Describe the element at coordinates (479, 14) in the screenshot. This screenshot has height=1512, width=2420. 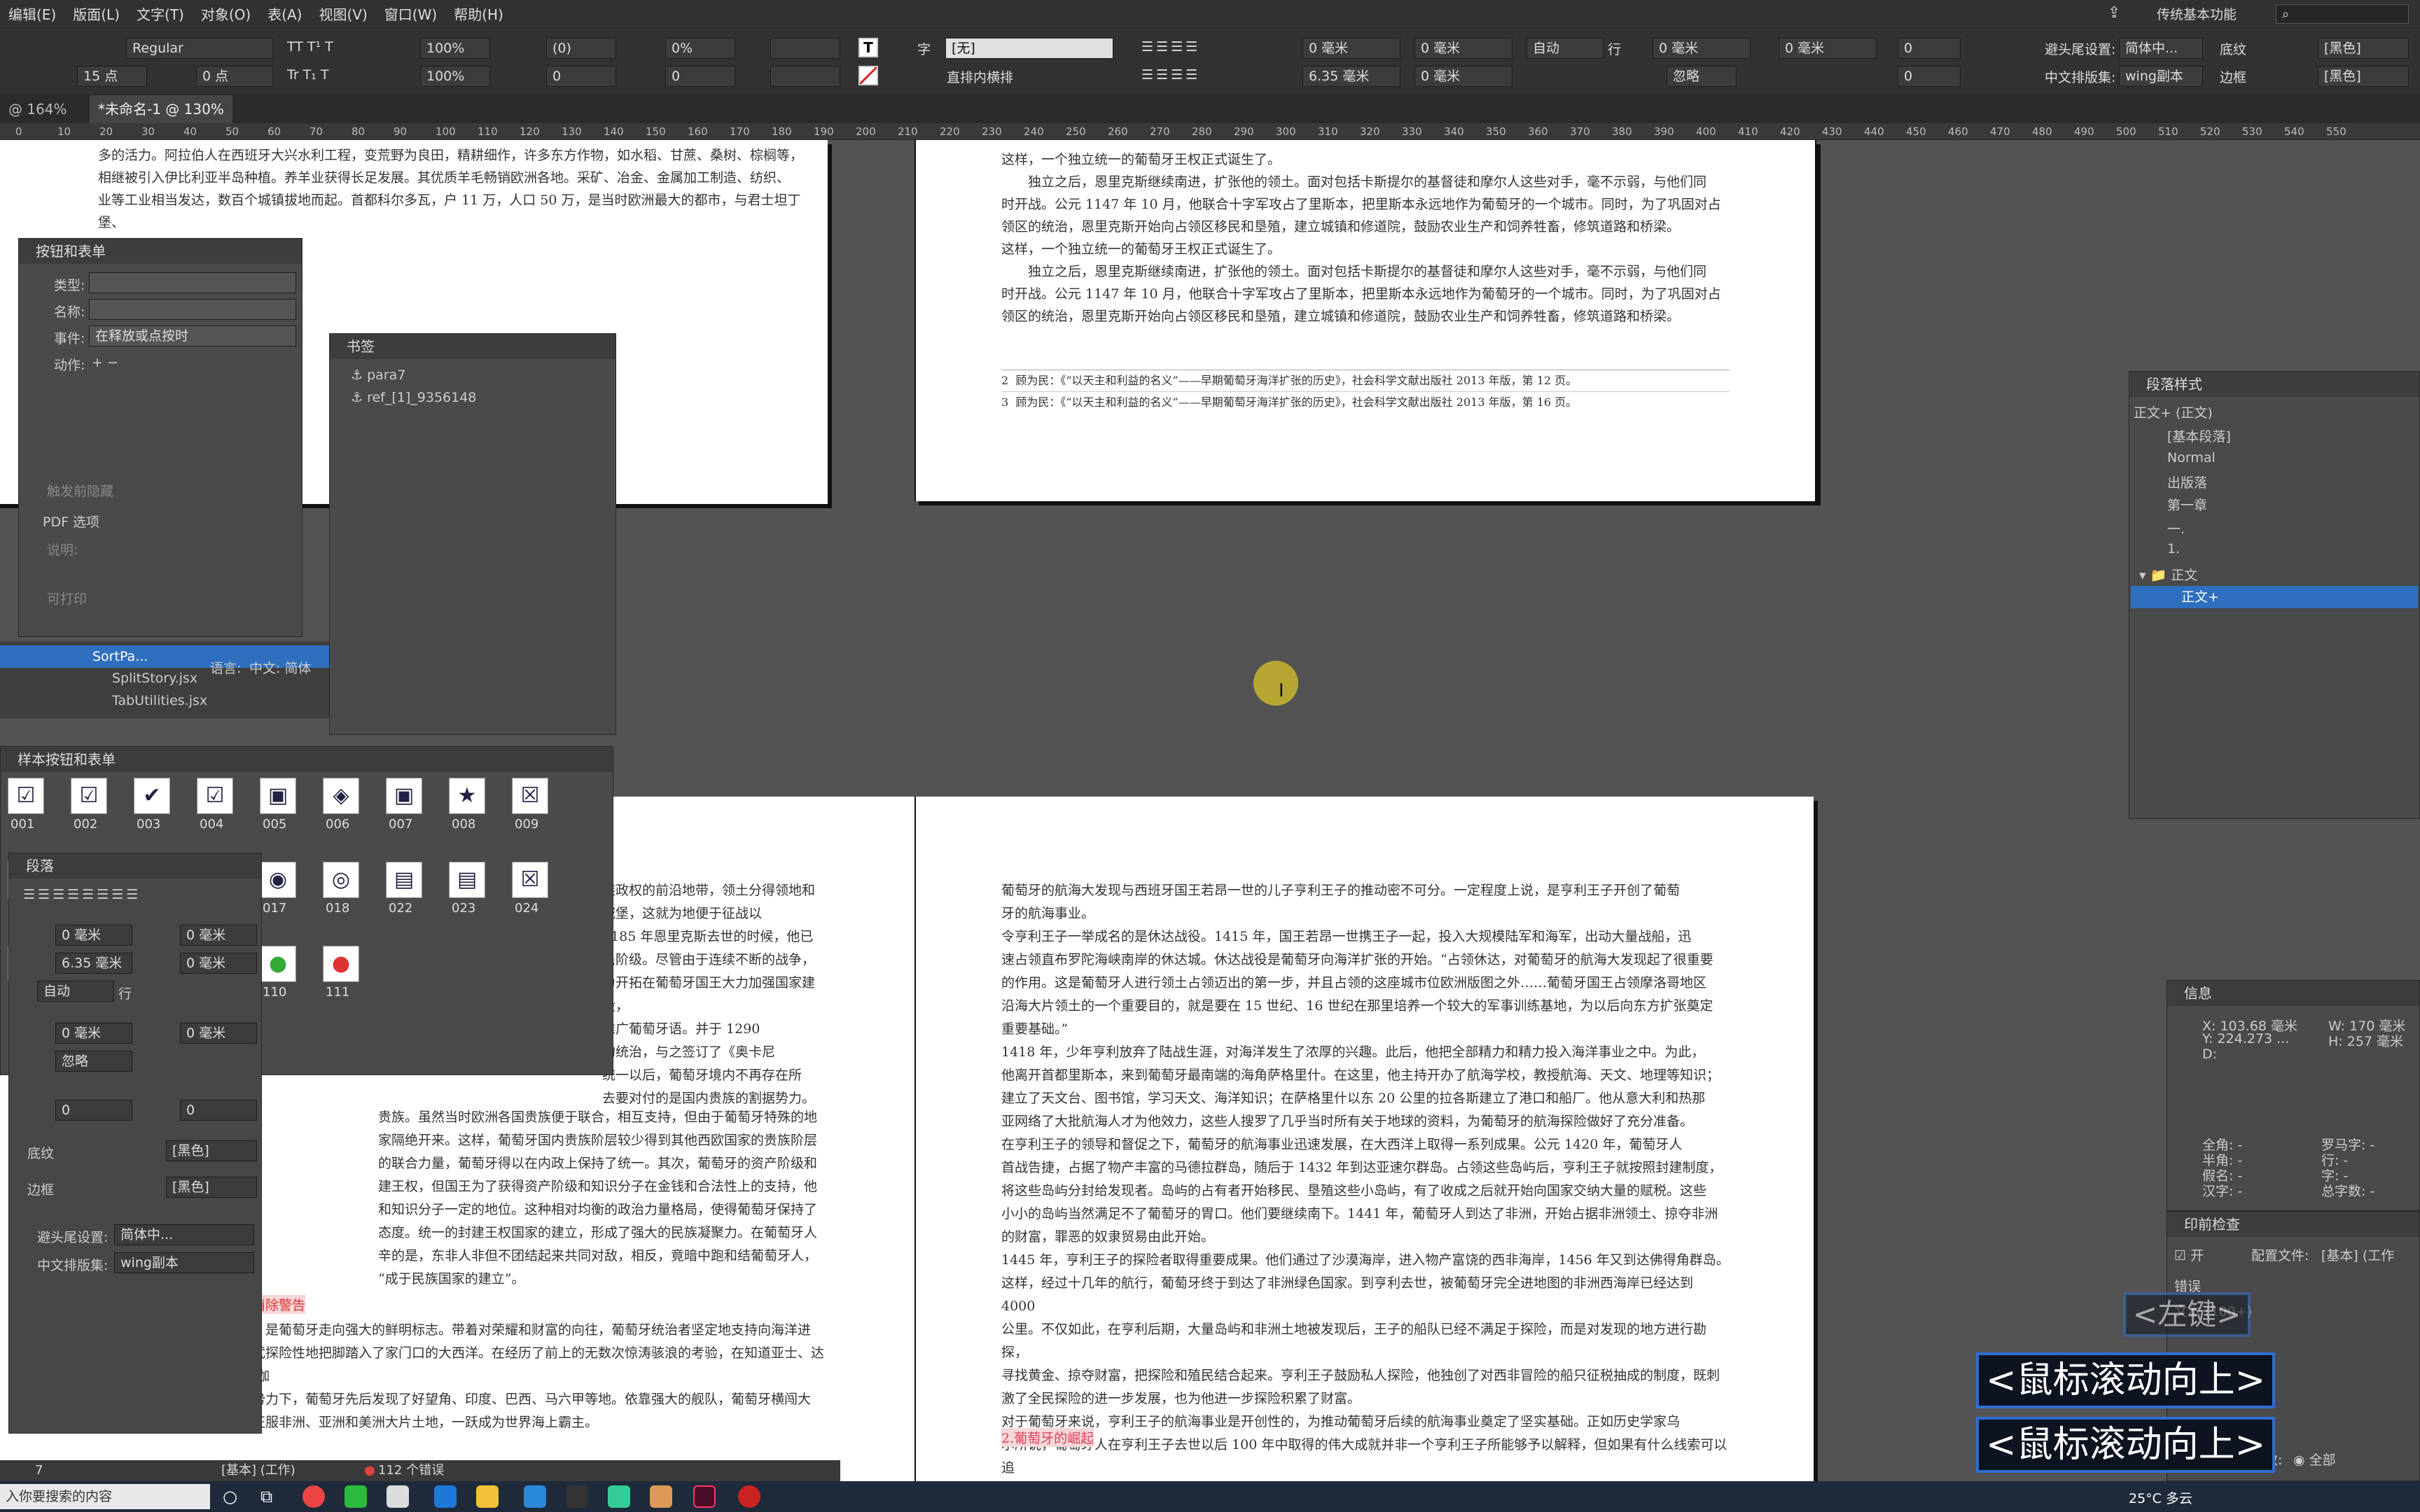
I see `menu-help: 帮助(H)` at that location.